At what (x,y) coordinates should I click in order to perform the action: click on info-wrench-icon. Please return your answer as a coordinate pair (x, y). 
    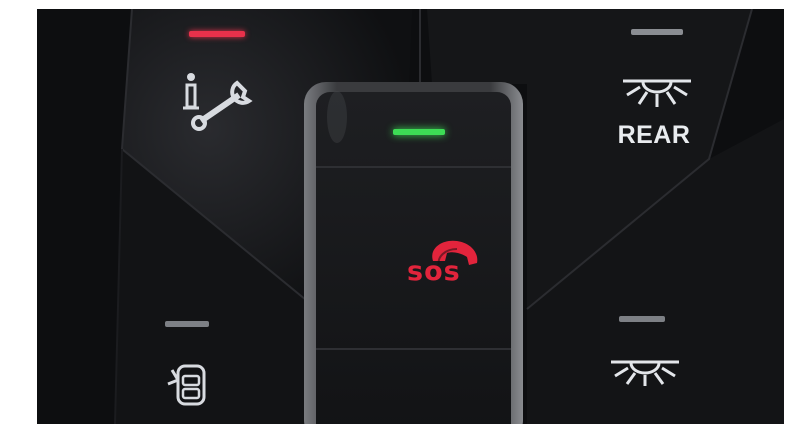
    Looking at the image, I should click on (218, 102).